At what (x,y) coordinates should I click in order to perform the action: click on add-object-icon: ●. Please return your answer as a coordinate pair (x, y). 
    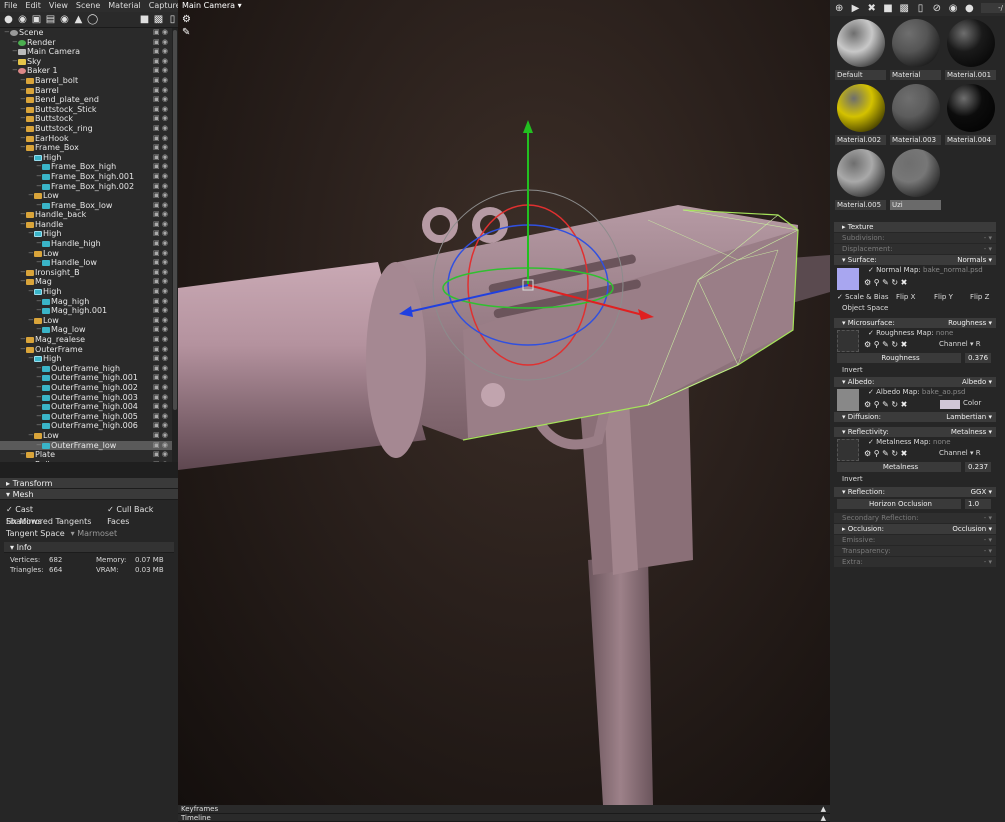
    Looking at the image, I should click on (8, 19).